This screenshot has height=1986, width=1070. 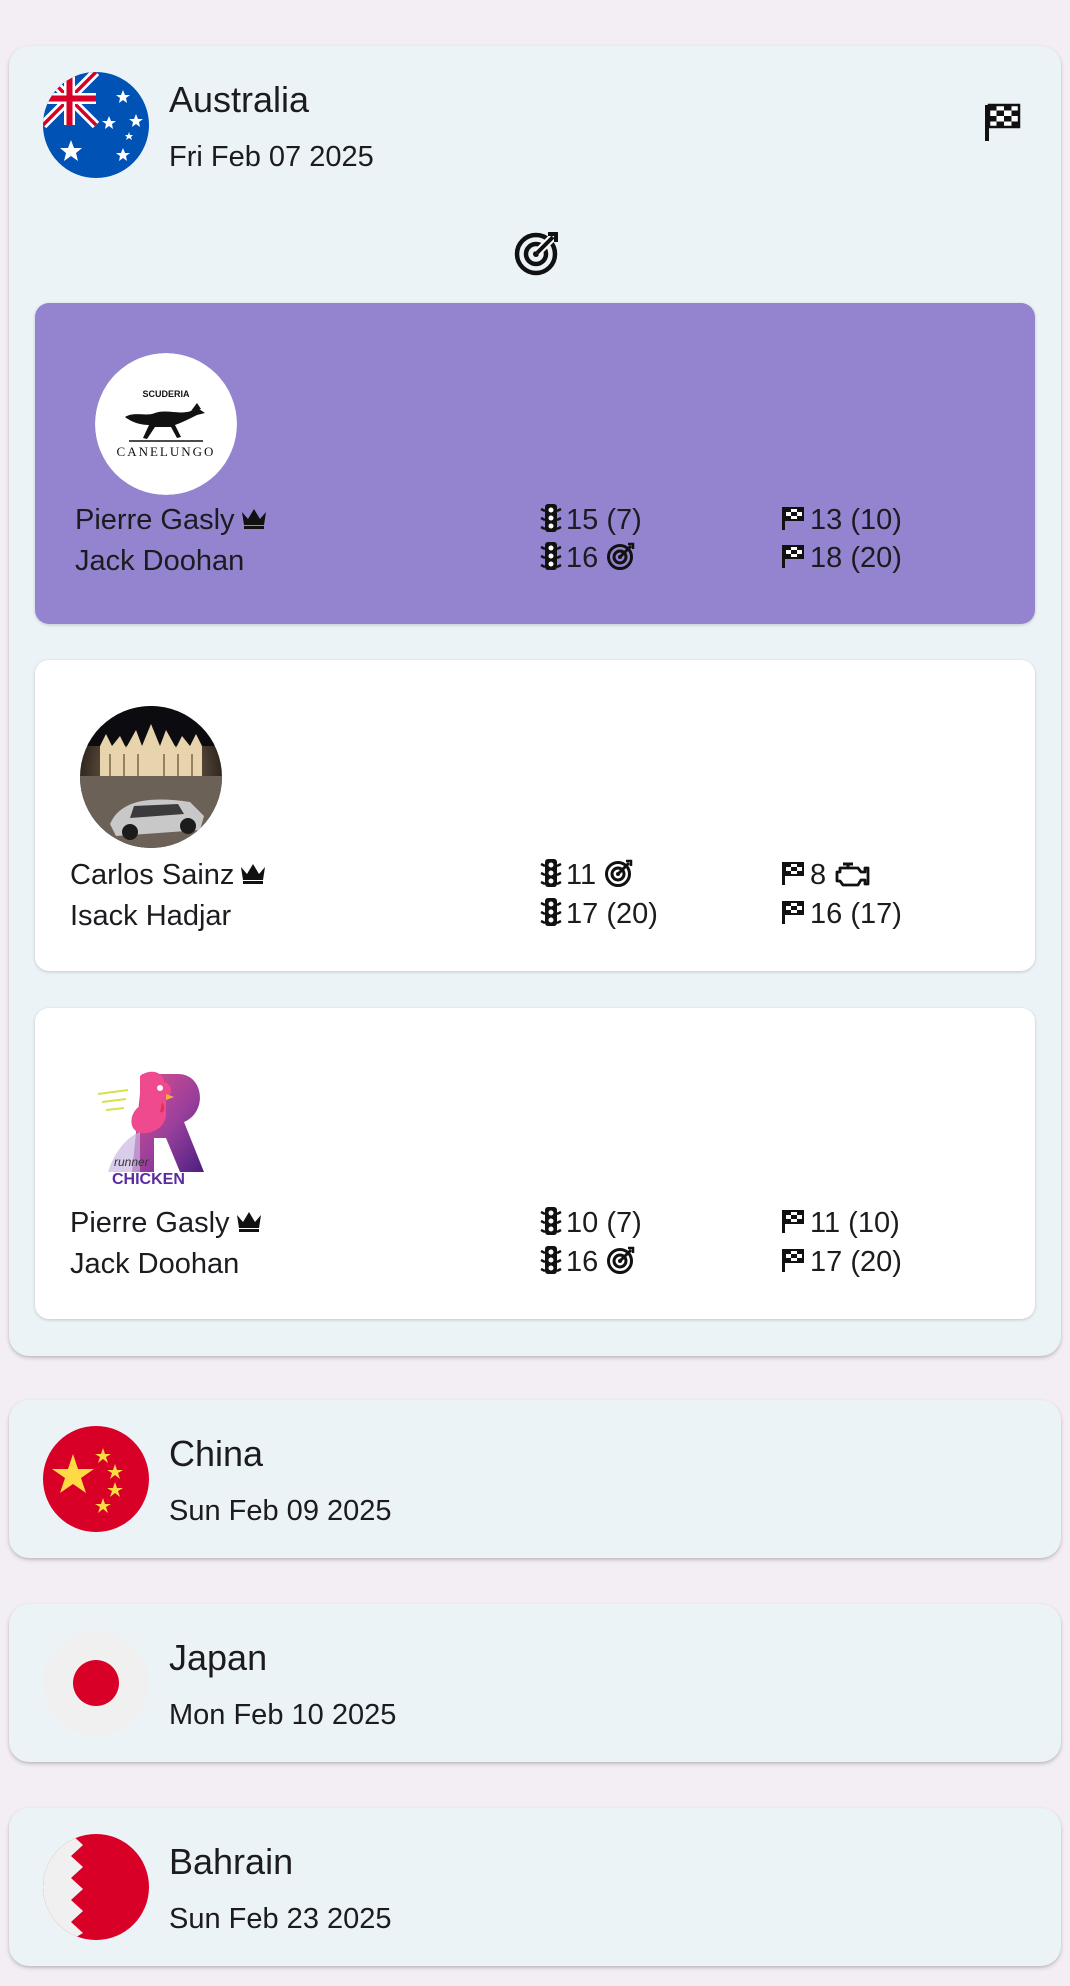 What do you see at coordinates (535, 1479) in the screenshot?
I see `race-card-china: China Sun Feb 09 2025` at bounding box center [535, 1479].